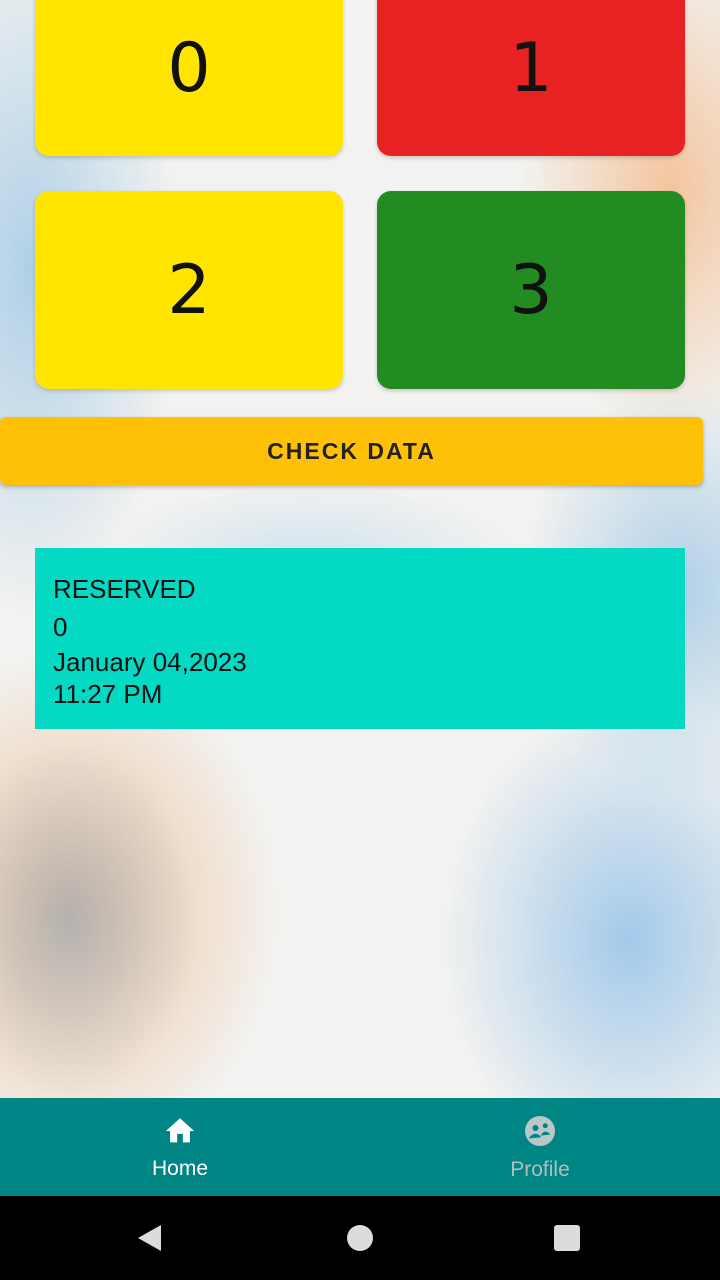  I want to click on recents-icon, so click(568, 1240).